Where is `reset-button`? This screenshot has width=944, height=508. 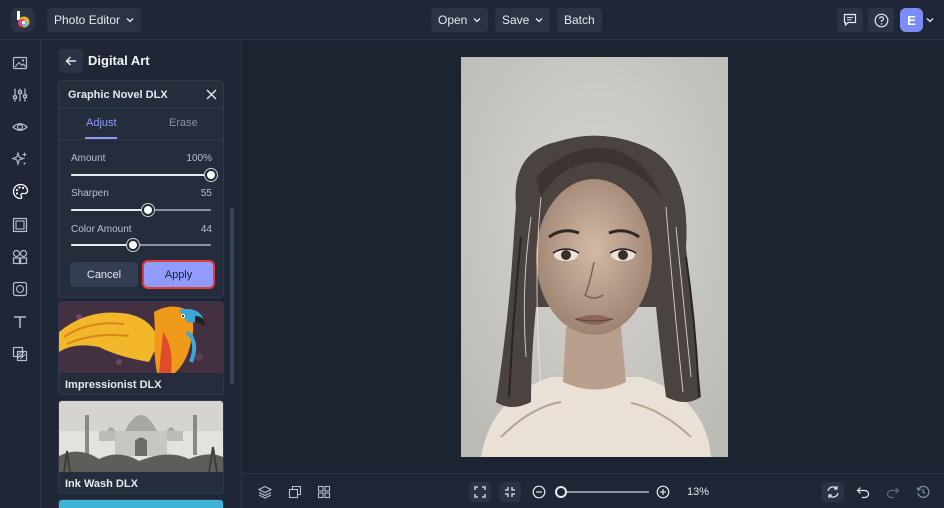 reset-button is located at coordinates (833, 492).